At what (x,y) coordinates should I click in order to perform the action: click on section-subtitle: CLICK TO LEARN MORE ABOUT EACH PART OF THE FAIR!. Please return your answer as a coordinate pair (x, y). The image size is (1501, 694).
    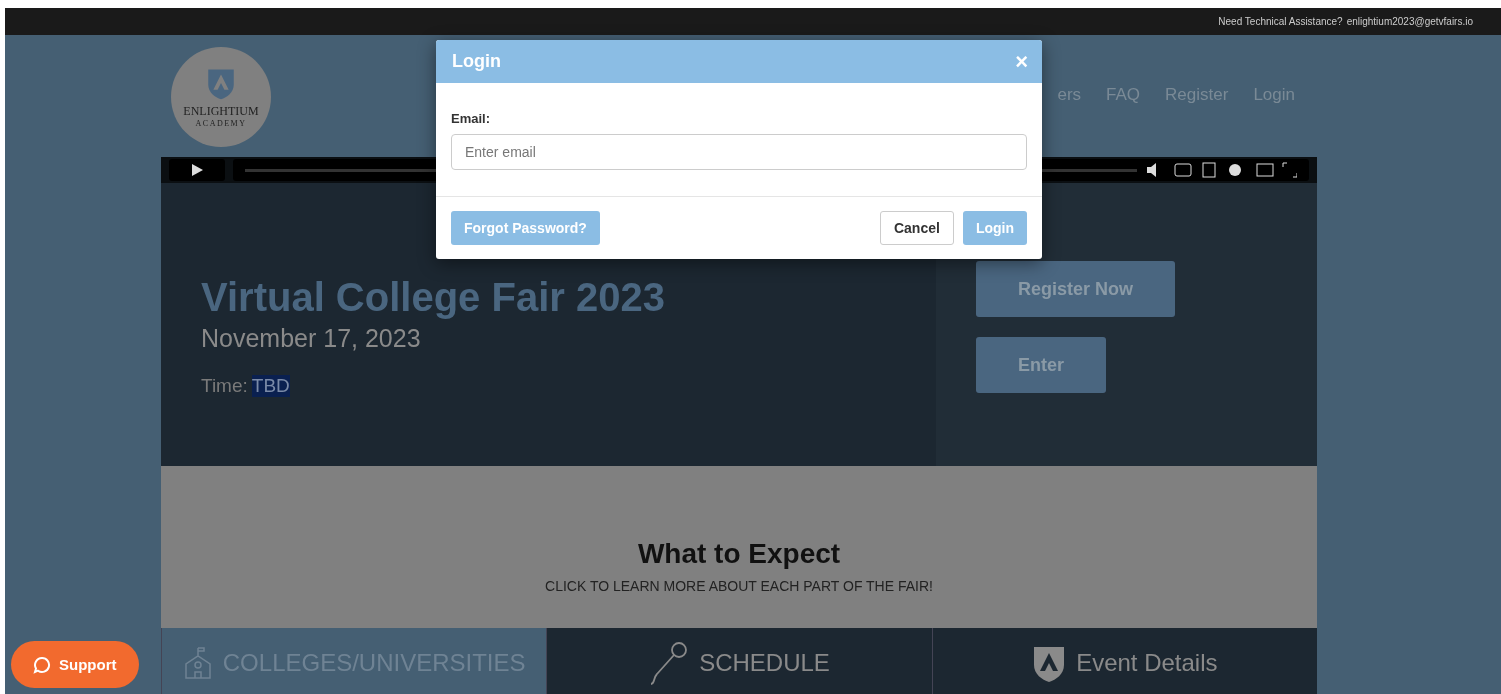
    Looking at the image, I should click on (739, 586).